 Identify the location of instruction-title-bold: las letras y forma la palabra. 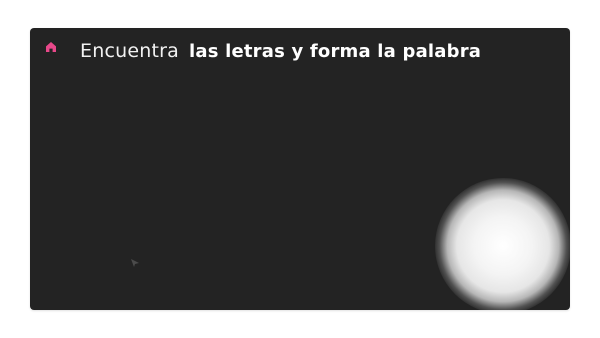
(335, 51).